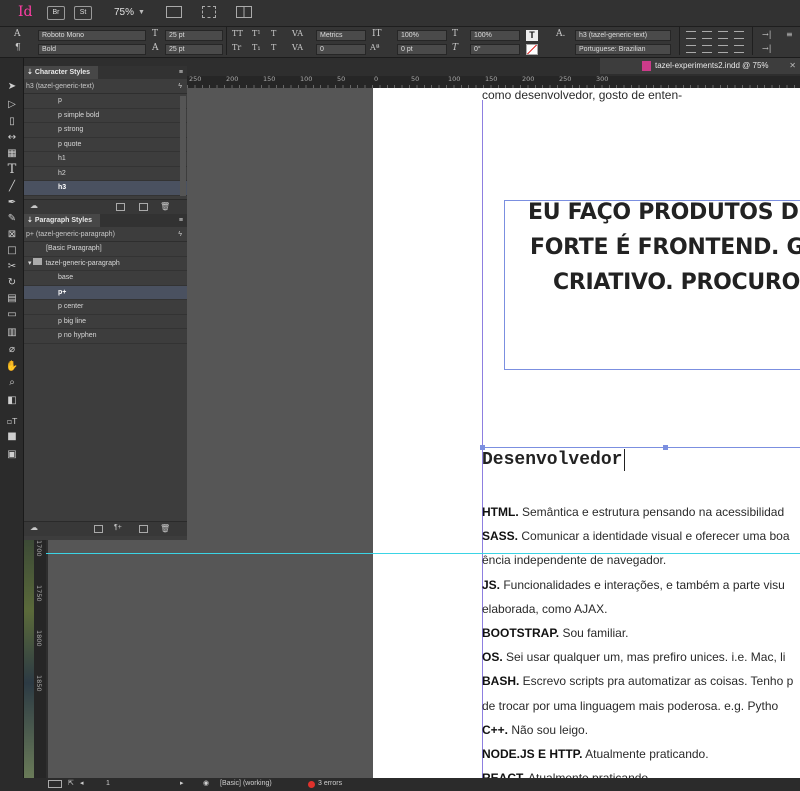 Image resolution: width=800 pixels, height=791 pixels. I want to click on subscript-button: T₁, so click(256, 47).